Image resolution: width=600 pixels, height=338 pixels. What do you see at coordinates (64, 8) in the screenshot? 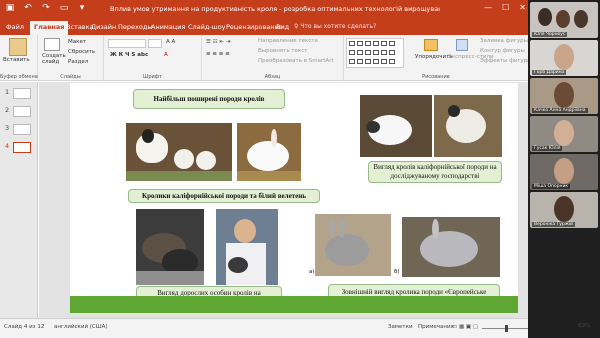
I see `present-icon: ▭` at bounding box center [64, 8].